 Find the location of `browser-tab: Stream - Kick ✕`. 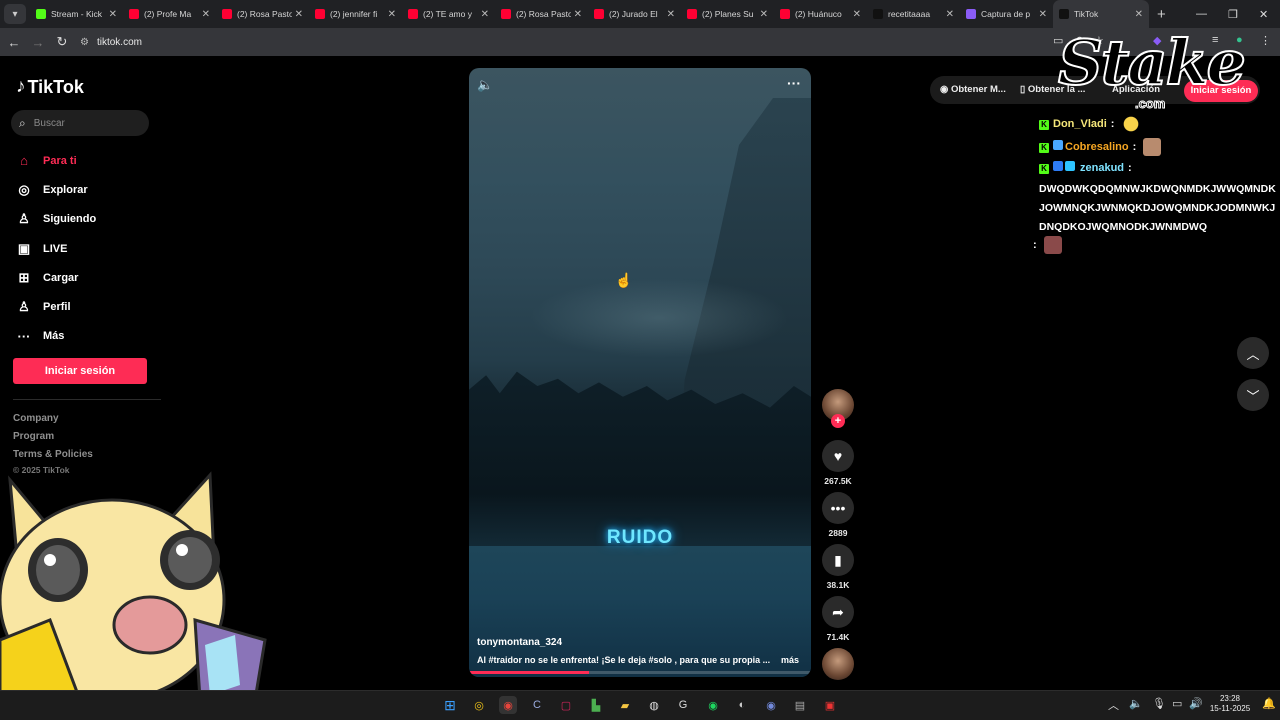

browser-tab: Stream - Kick ✕ is located at coordinates (76, 14).